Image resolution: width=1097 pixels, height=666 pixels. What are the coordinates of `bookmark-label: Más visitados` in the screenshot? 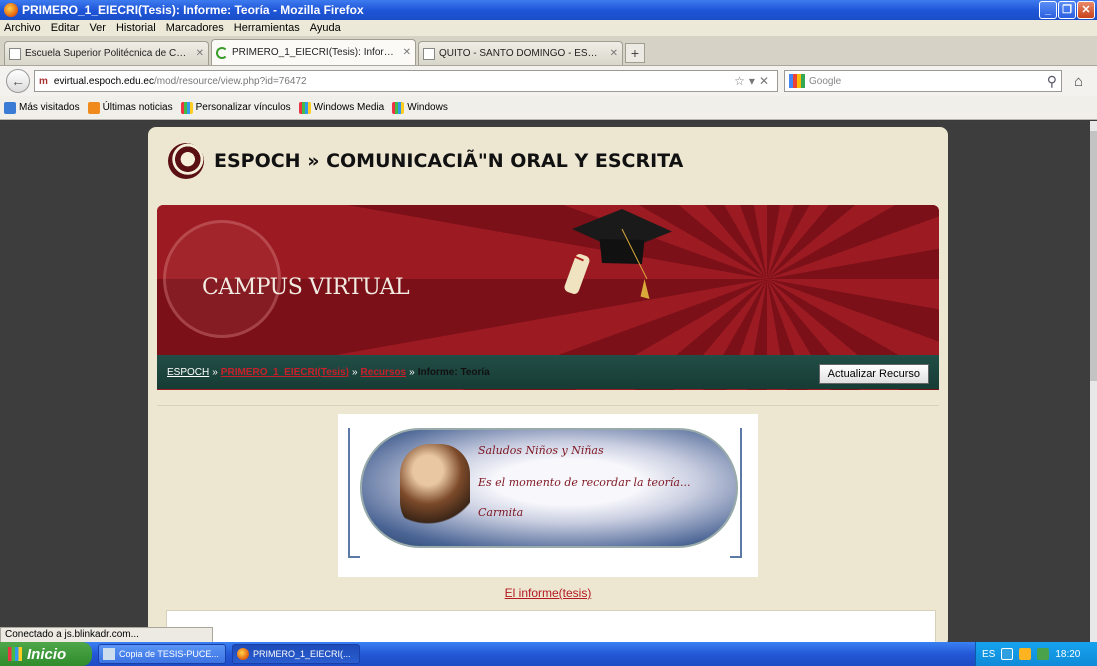 It's located at (49, 107).